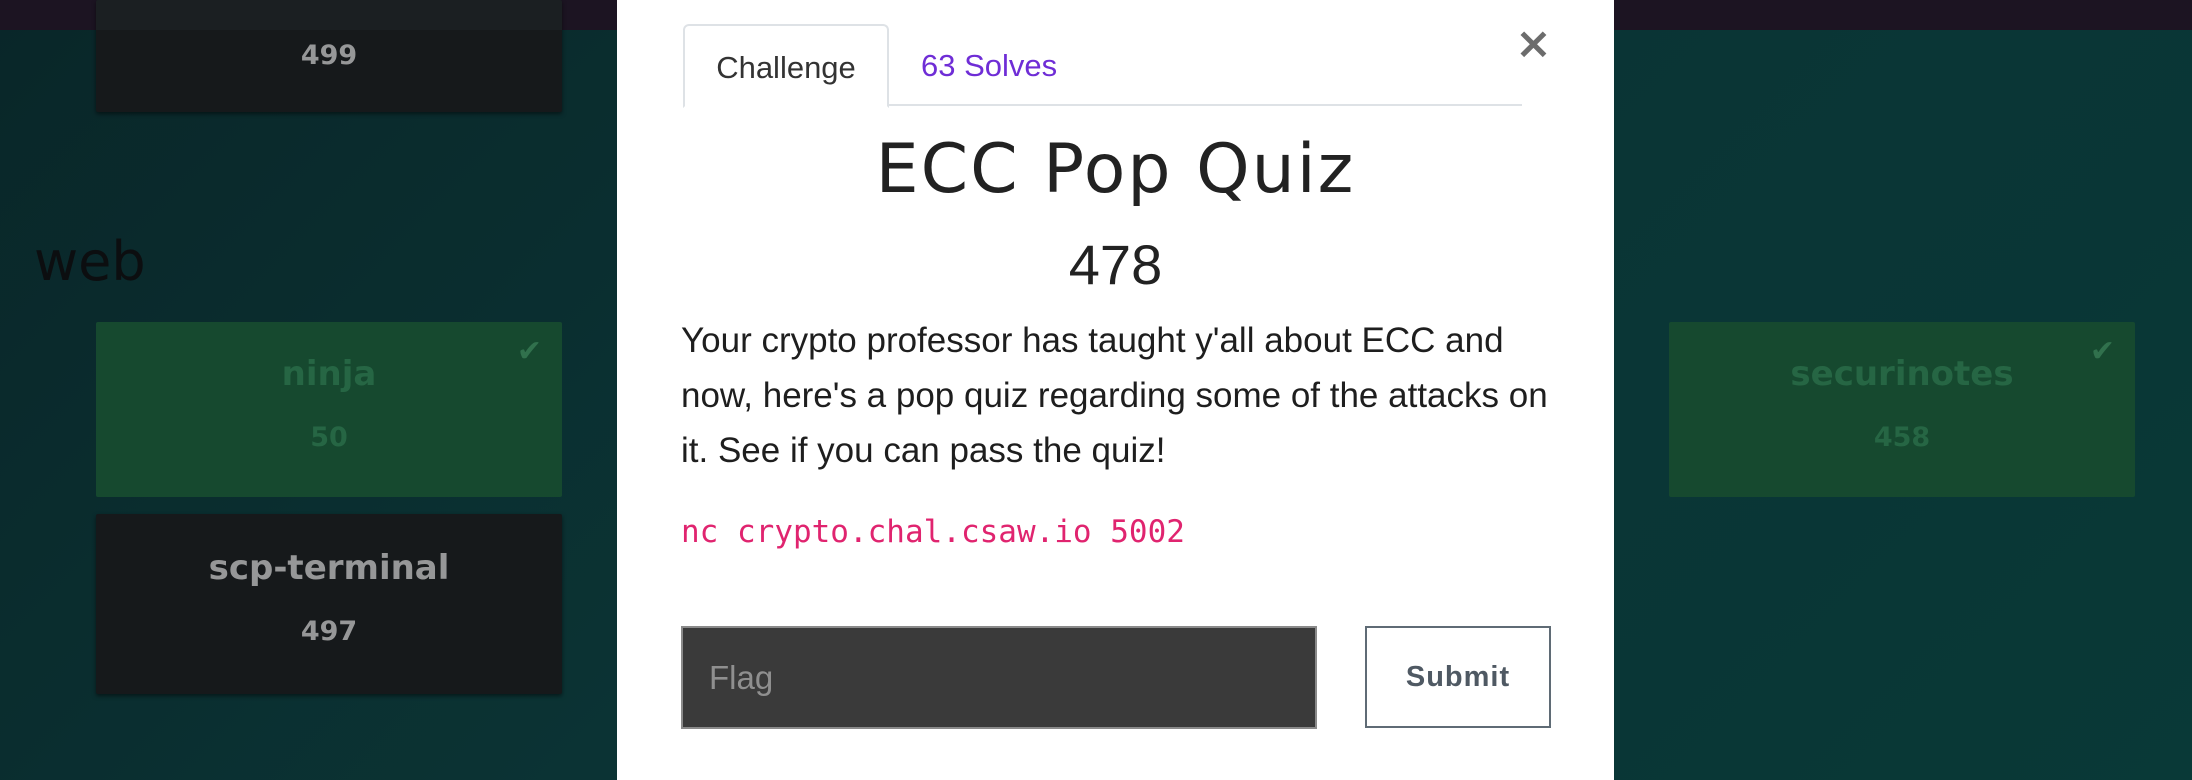 Image resolution: width=2192 pixels, height=780 pixels. Describe the element at coordinates (989, 66) in the screenshot. I see `tab-solves: 63 Solves` at that location.